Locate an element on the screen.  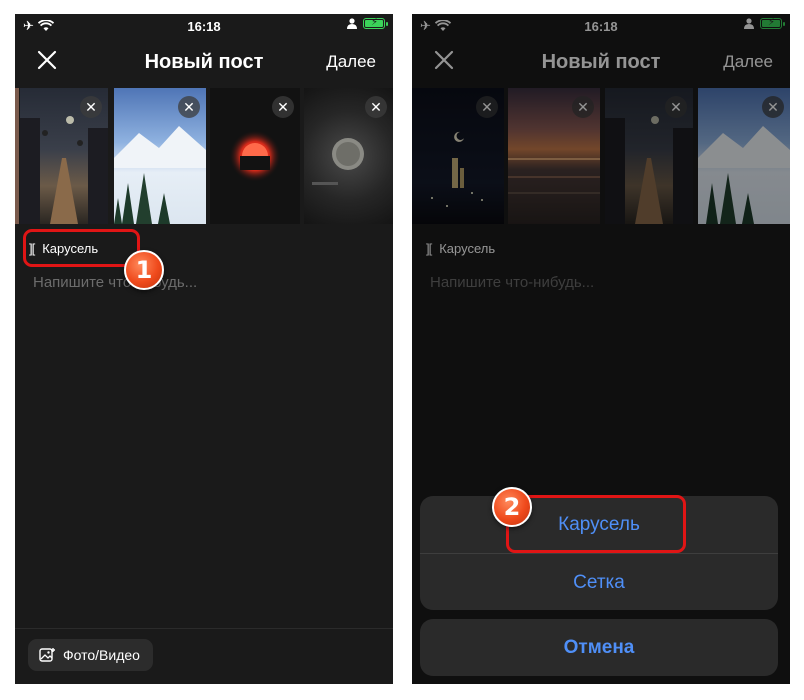
media-thumbnail is located at coordinates (17, 156).